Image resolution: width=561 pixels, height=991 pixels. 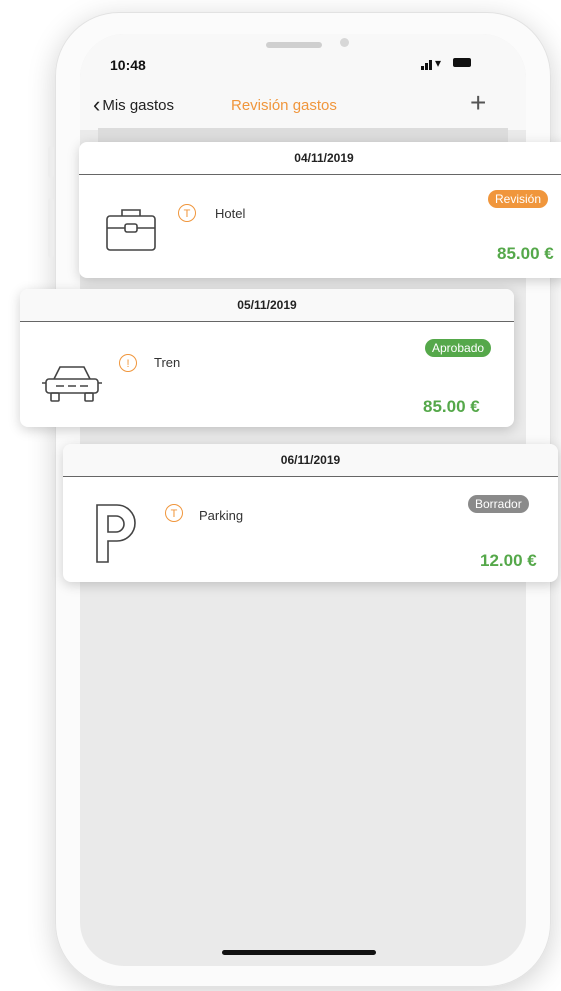 What do you see at coordinates (51, 162) in the screenshot?
I see `mute-switch` at bounding box center [51, 162].